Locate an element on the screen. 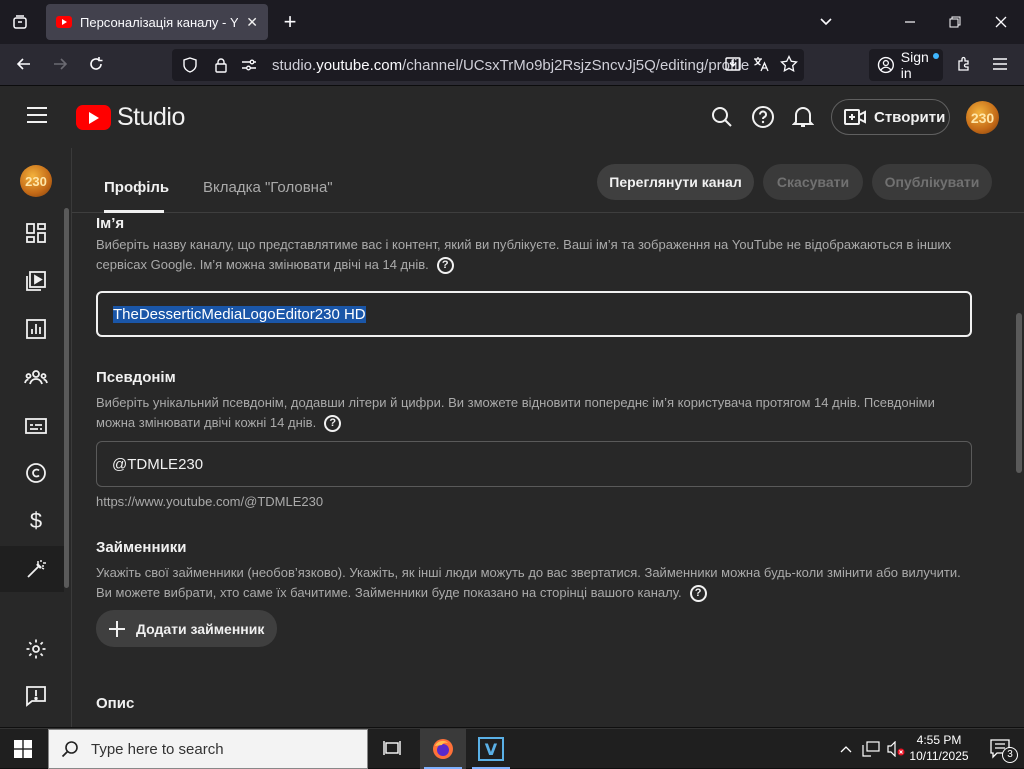 This screenshot has height=769, width=1024. account-icon is located at coordinates (885, 65).